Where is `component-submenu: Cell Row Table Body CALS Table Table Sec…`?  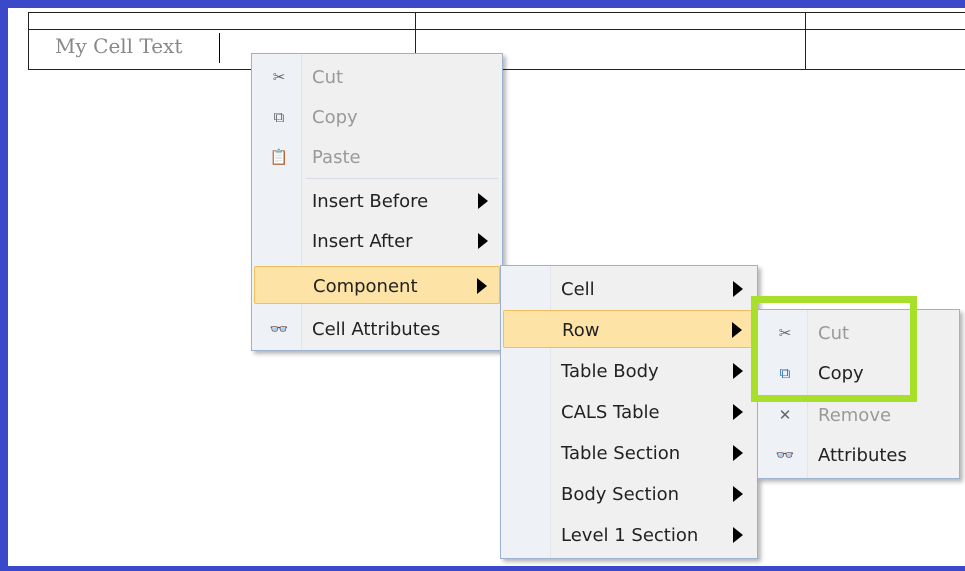
component-submenu: Cell Row Table Body CALS Table Table Sec… is located at coordinates (629, 412).